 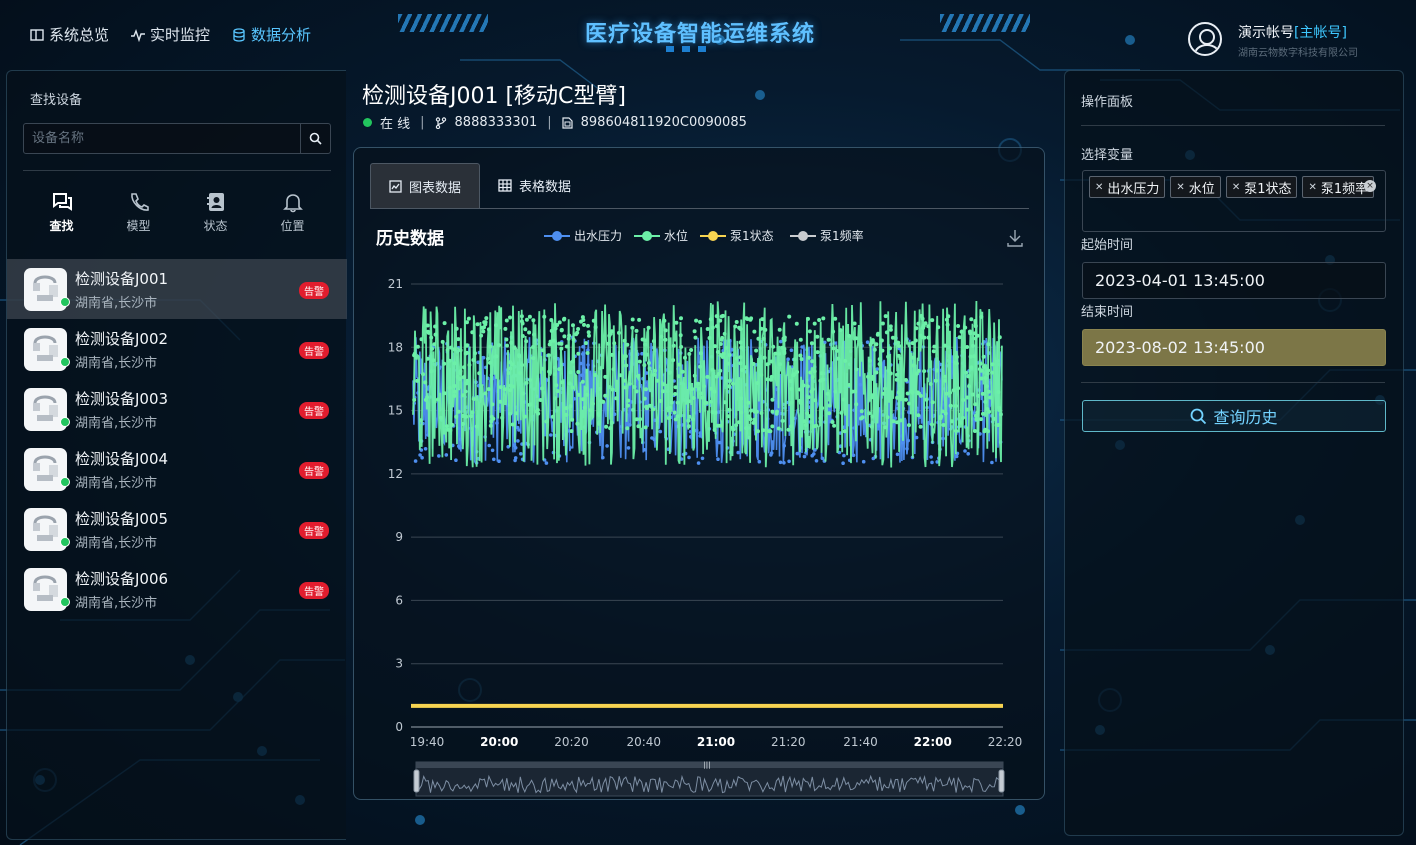 I want to click on zoom-grip-icon: |||, so click(x=706, y=765).